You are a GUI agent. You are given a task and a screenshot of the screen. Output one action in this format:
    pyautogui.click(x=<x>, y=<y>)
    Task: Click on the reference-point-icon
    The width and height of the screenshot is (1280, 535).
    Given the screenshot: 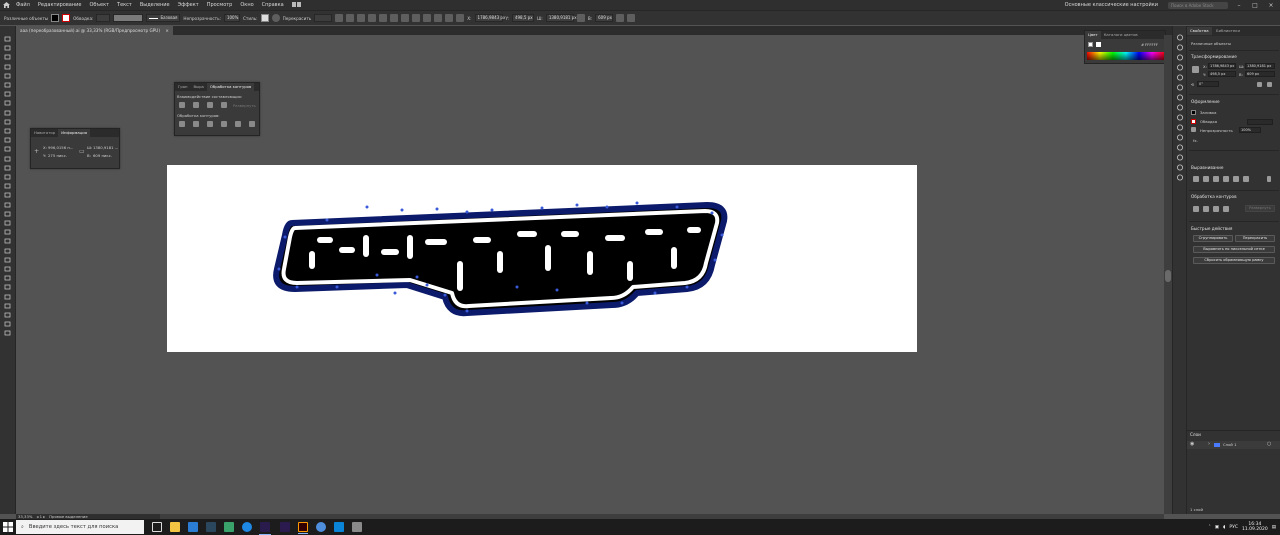 What is the action you would take?
    pyautogui.click(x=460, y=18)
    